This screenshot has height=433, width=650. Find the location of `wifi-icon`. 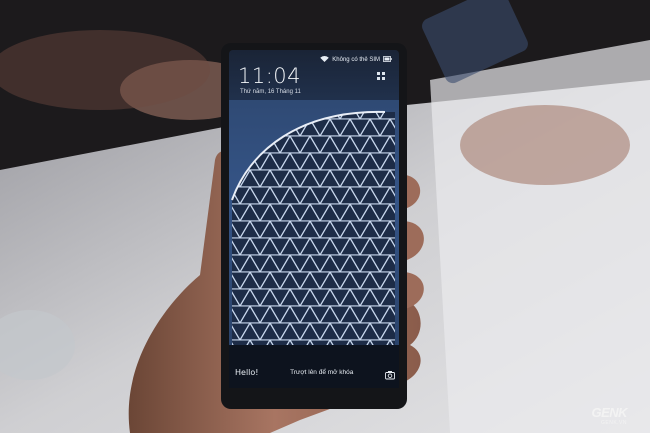

wifi-icon is located at coordinates (325, 60).